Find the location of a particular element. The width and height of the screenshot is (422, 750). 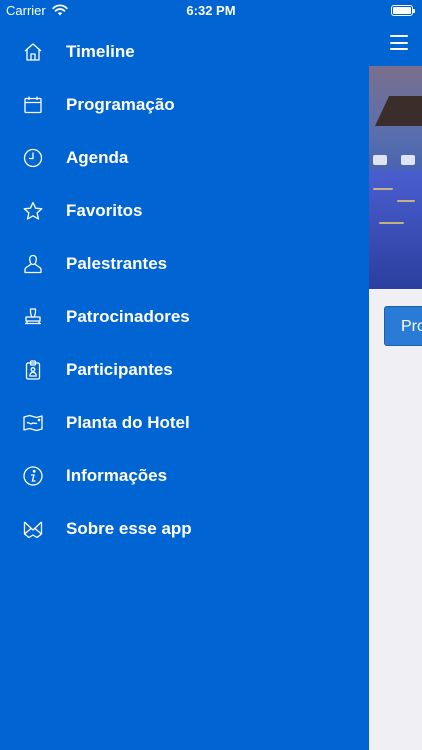

envelope-icon is located at coordinates (33, 529).